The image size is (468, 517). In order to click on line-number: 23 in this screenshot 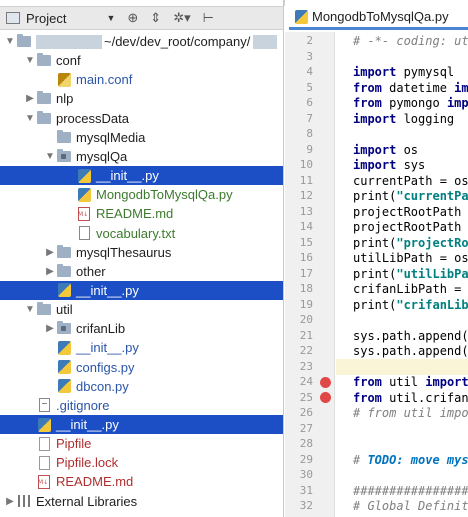, I will do `click(306, 366)`.